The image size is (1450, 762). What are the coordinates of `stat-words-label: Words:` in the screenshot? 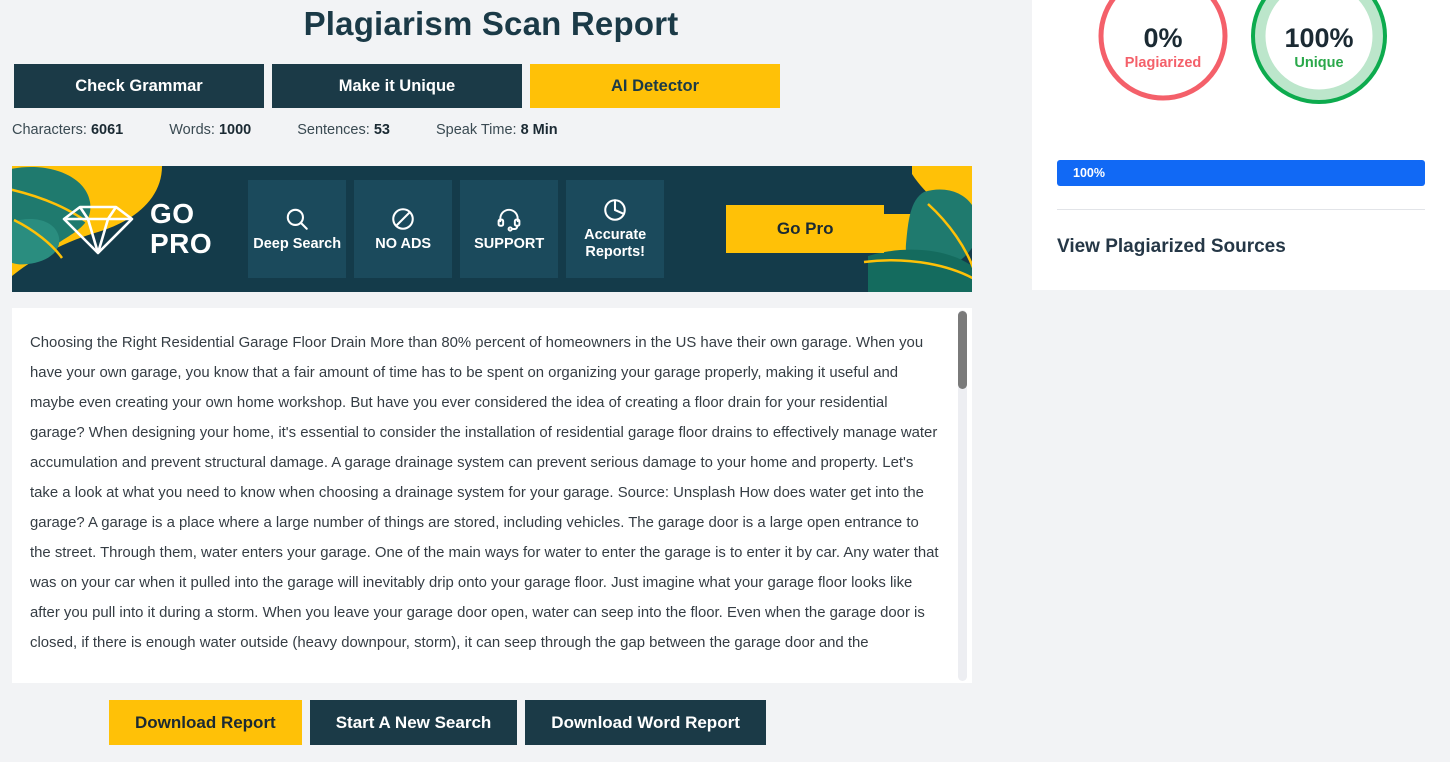 It's located at (192, 130).